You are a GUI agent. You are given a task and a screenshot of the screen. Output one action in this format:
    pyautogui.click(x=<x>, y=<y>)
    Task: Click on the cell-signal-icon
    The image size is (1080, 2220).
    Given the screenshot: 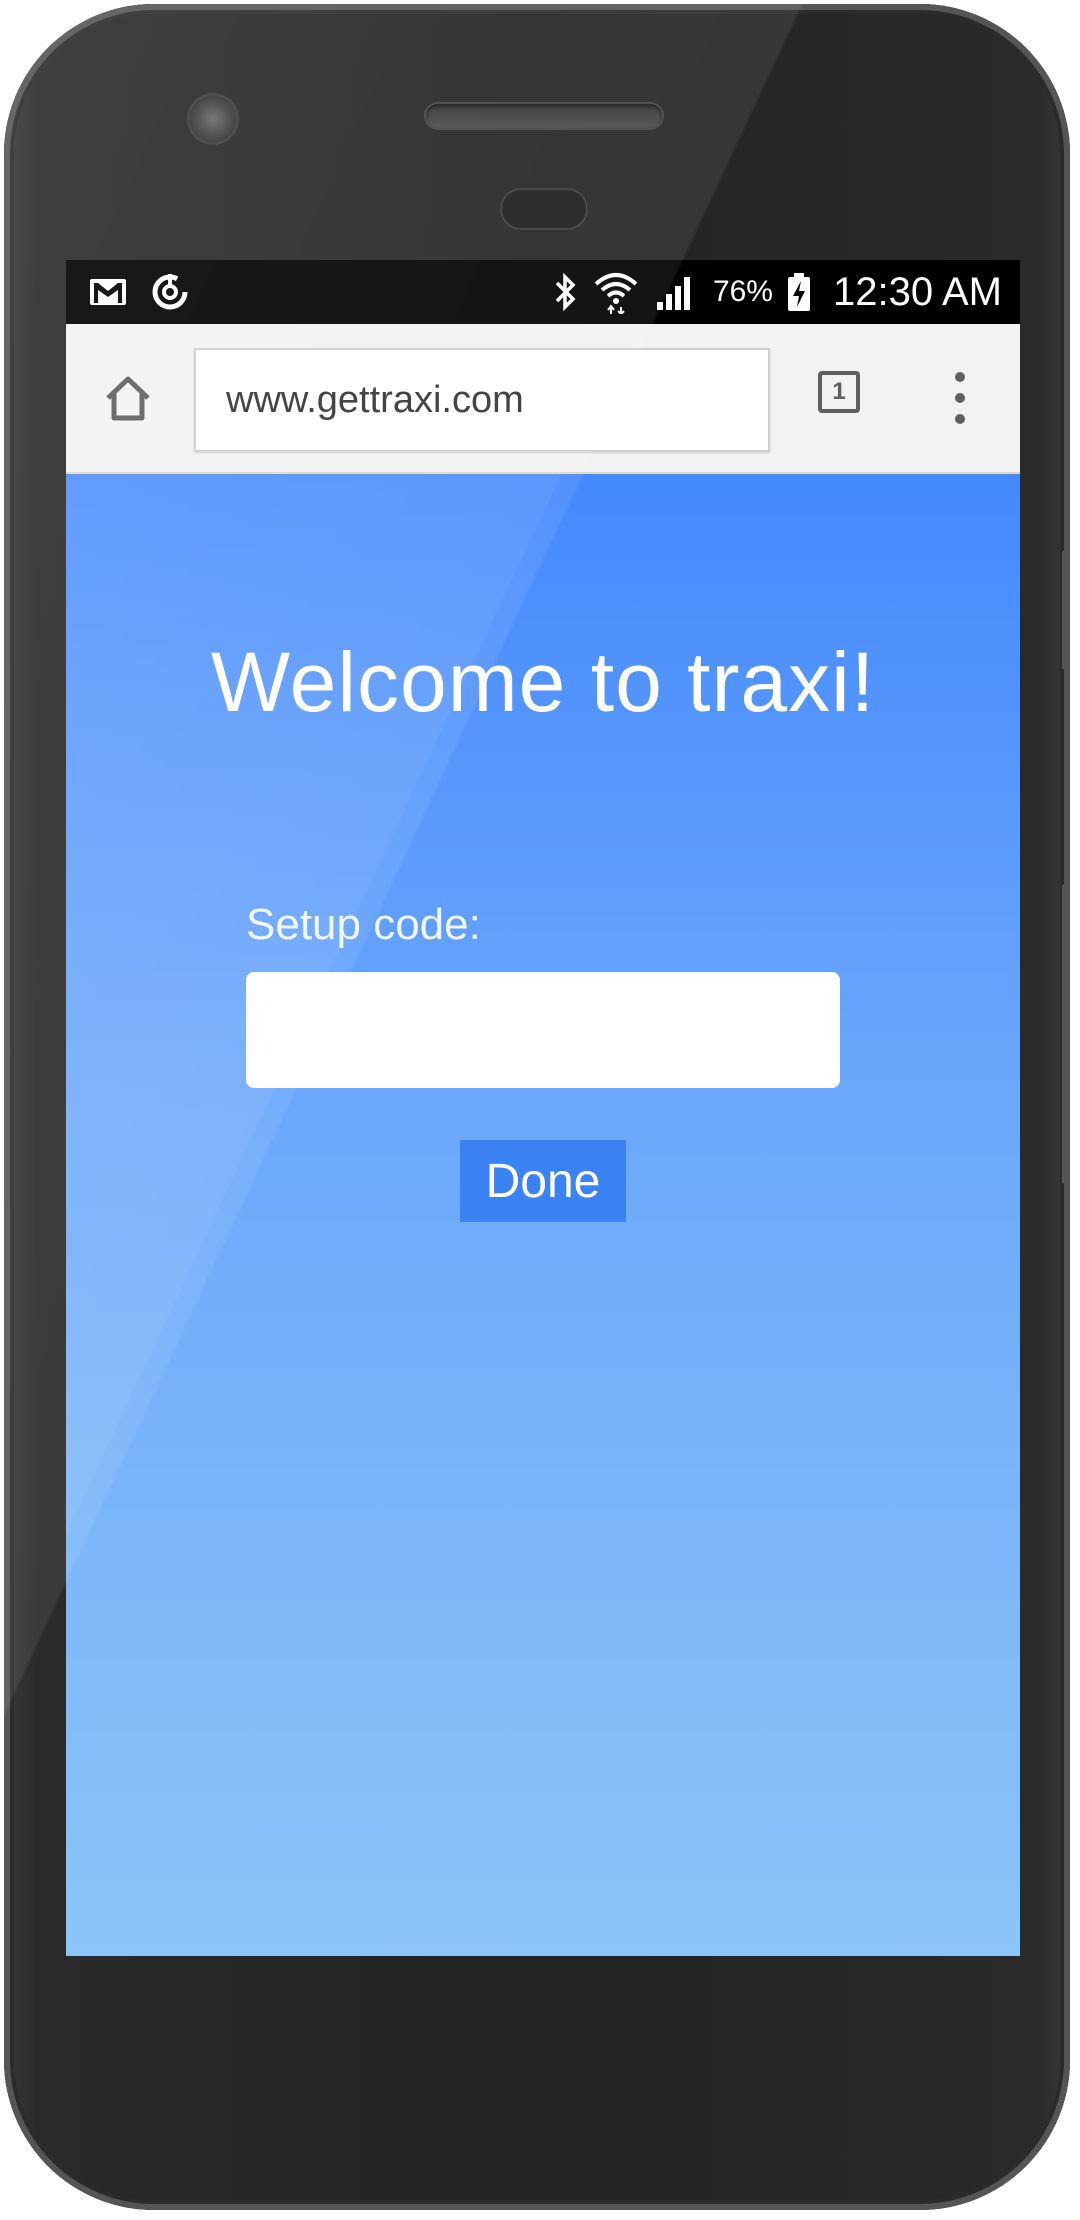 What is the action you would take?
    pyautogui.click(x=673, y=293)
    